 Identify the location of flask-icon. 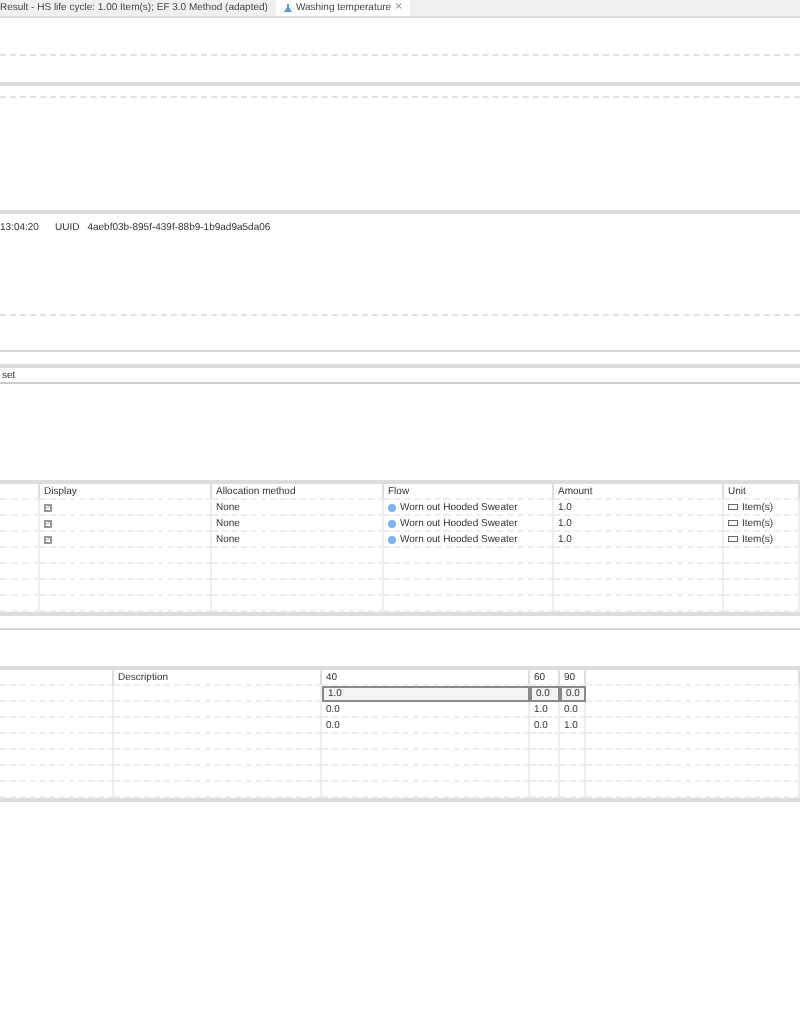
(287, 8).